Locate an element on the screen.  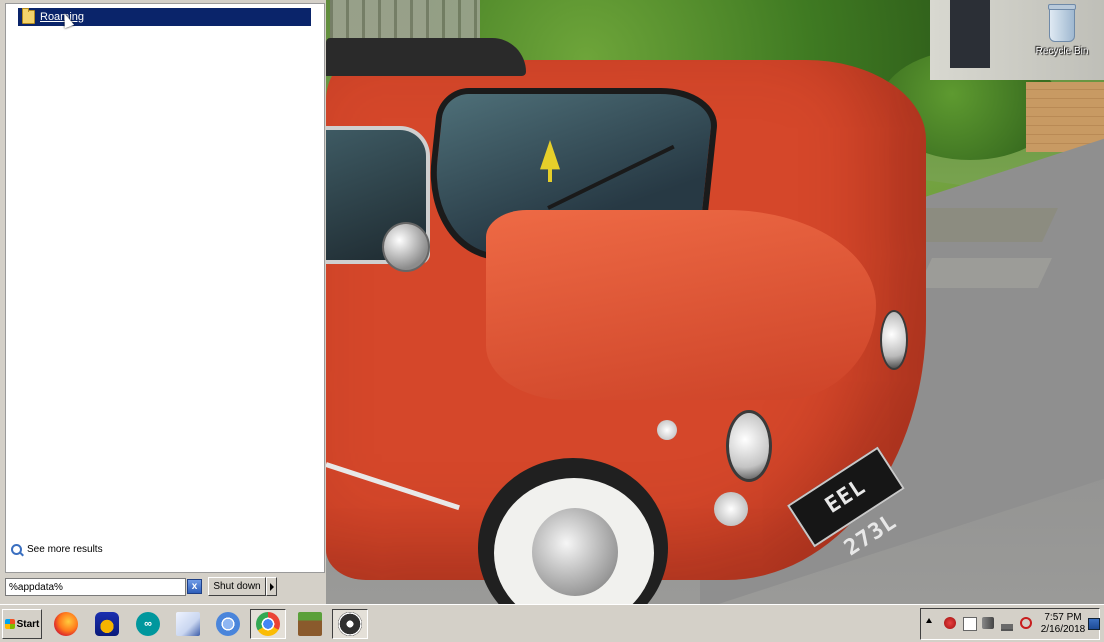
chrome-icon is located at coordinates (268, 624).